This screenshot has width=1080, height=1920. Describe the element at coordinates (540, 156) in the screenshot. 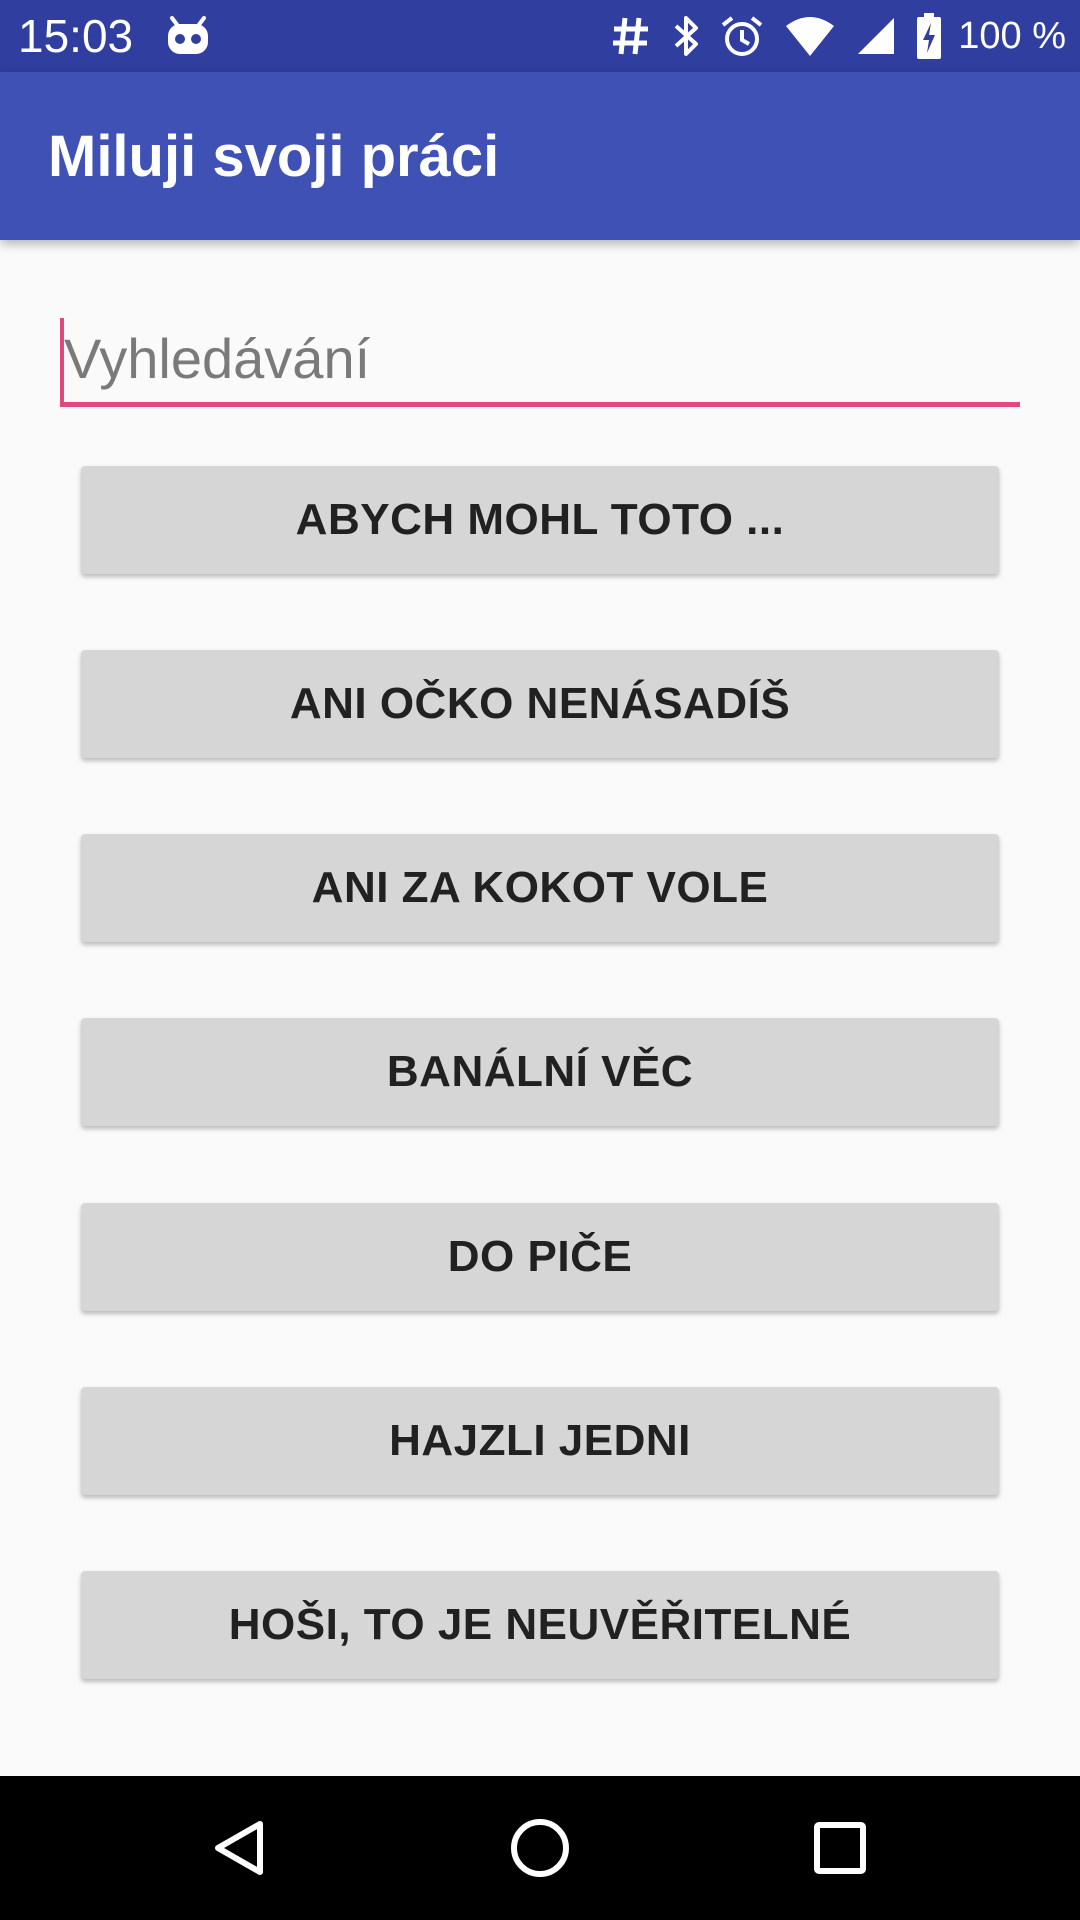

I see `app-bar: Miluji svoji práci` at that location.